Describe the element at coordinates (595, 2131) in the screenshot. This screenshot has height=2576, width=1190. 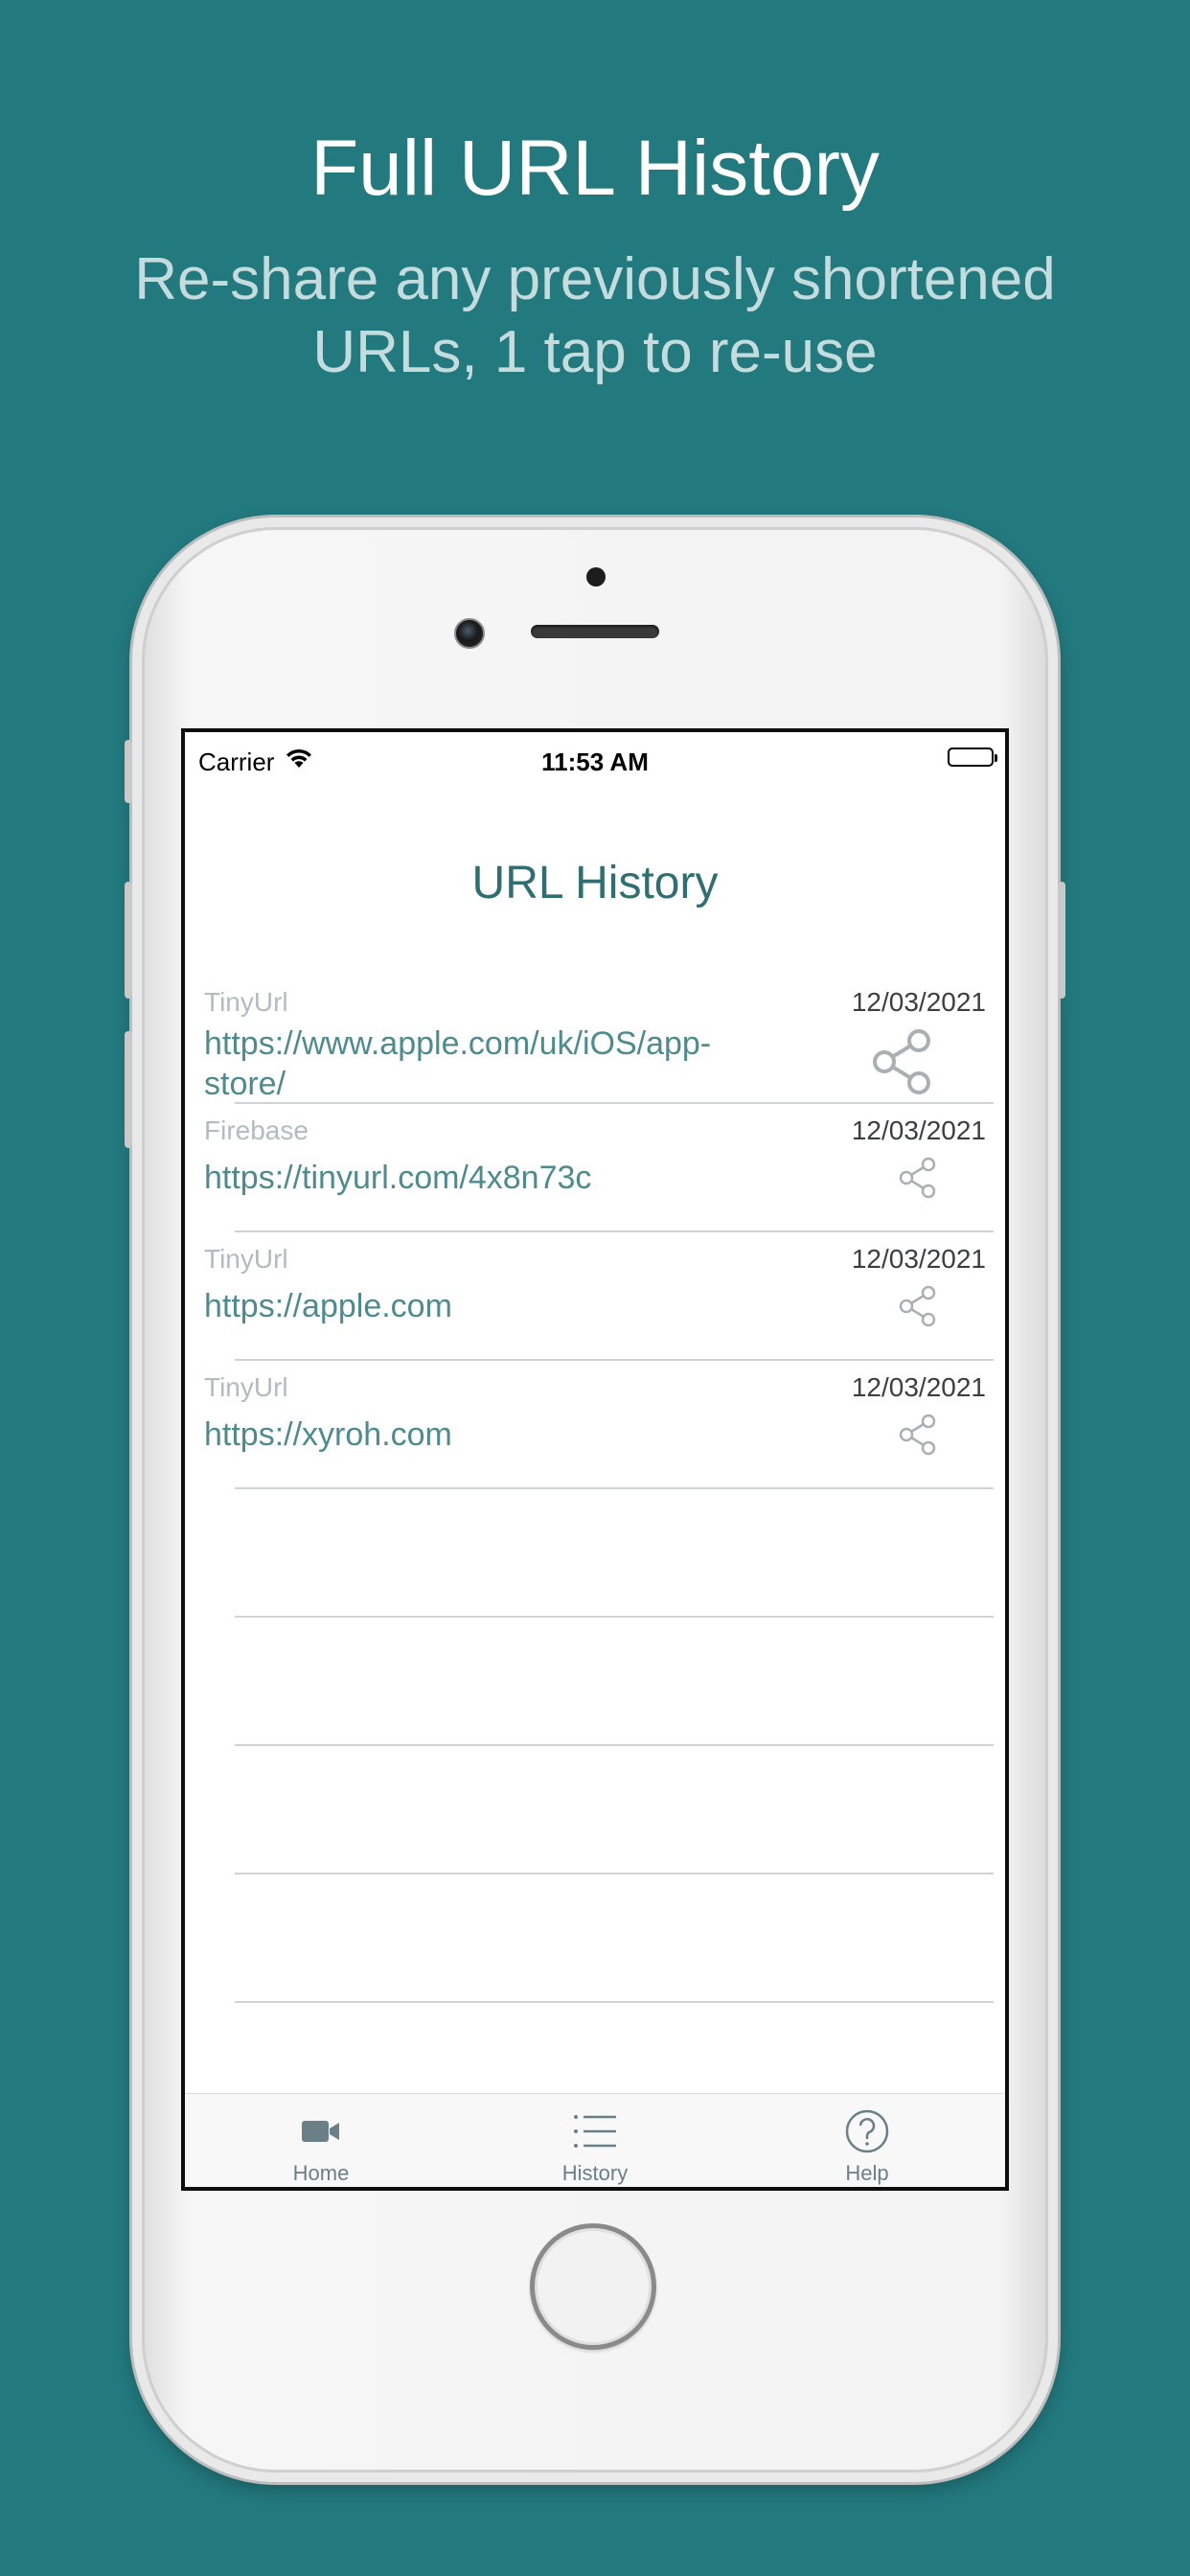
I see `list-icon` at that location.